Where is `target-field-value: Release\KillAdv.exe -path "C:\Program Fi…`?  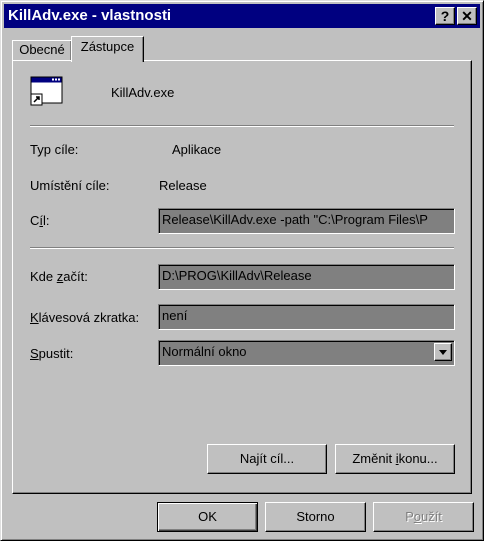 target-field-value: Release\KillAdv.exe -path "C:\Program Fi… is located at coordinates (295, 219).